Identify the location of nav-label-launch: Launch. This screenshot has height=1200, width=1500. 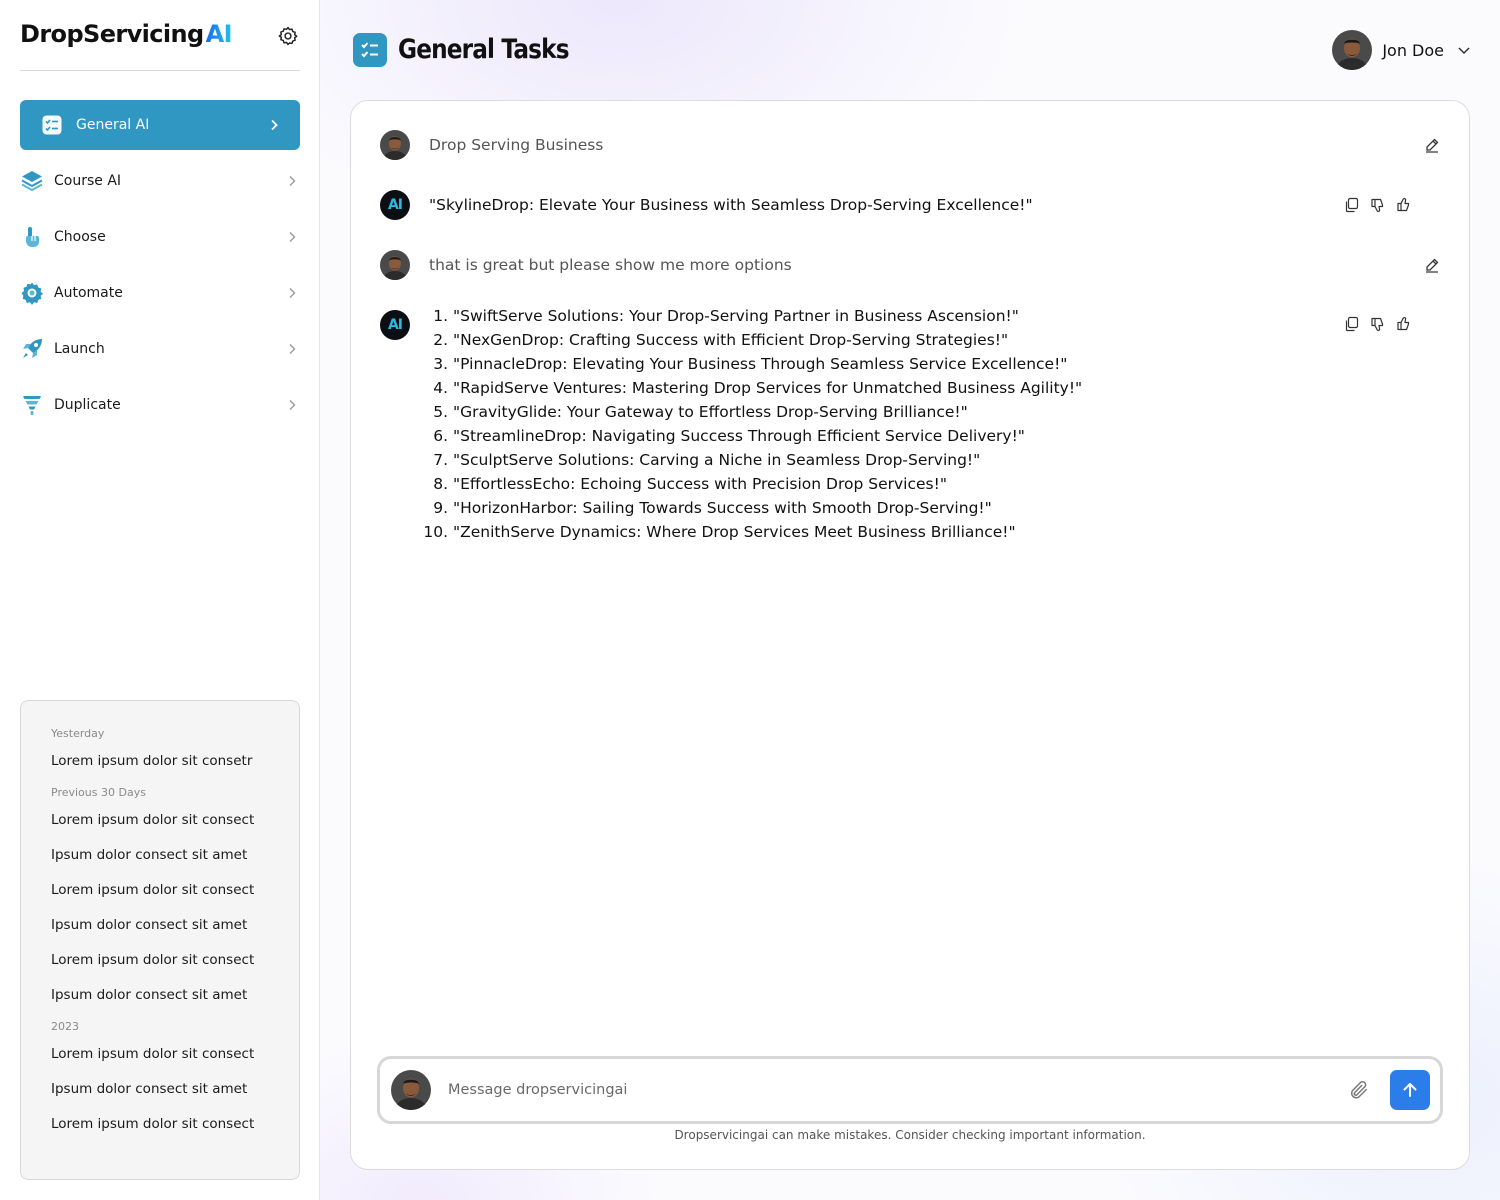
(79, 349).